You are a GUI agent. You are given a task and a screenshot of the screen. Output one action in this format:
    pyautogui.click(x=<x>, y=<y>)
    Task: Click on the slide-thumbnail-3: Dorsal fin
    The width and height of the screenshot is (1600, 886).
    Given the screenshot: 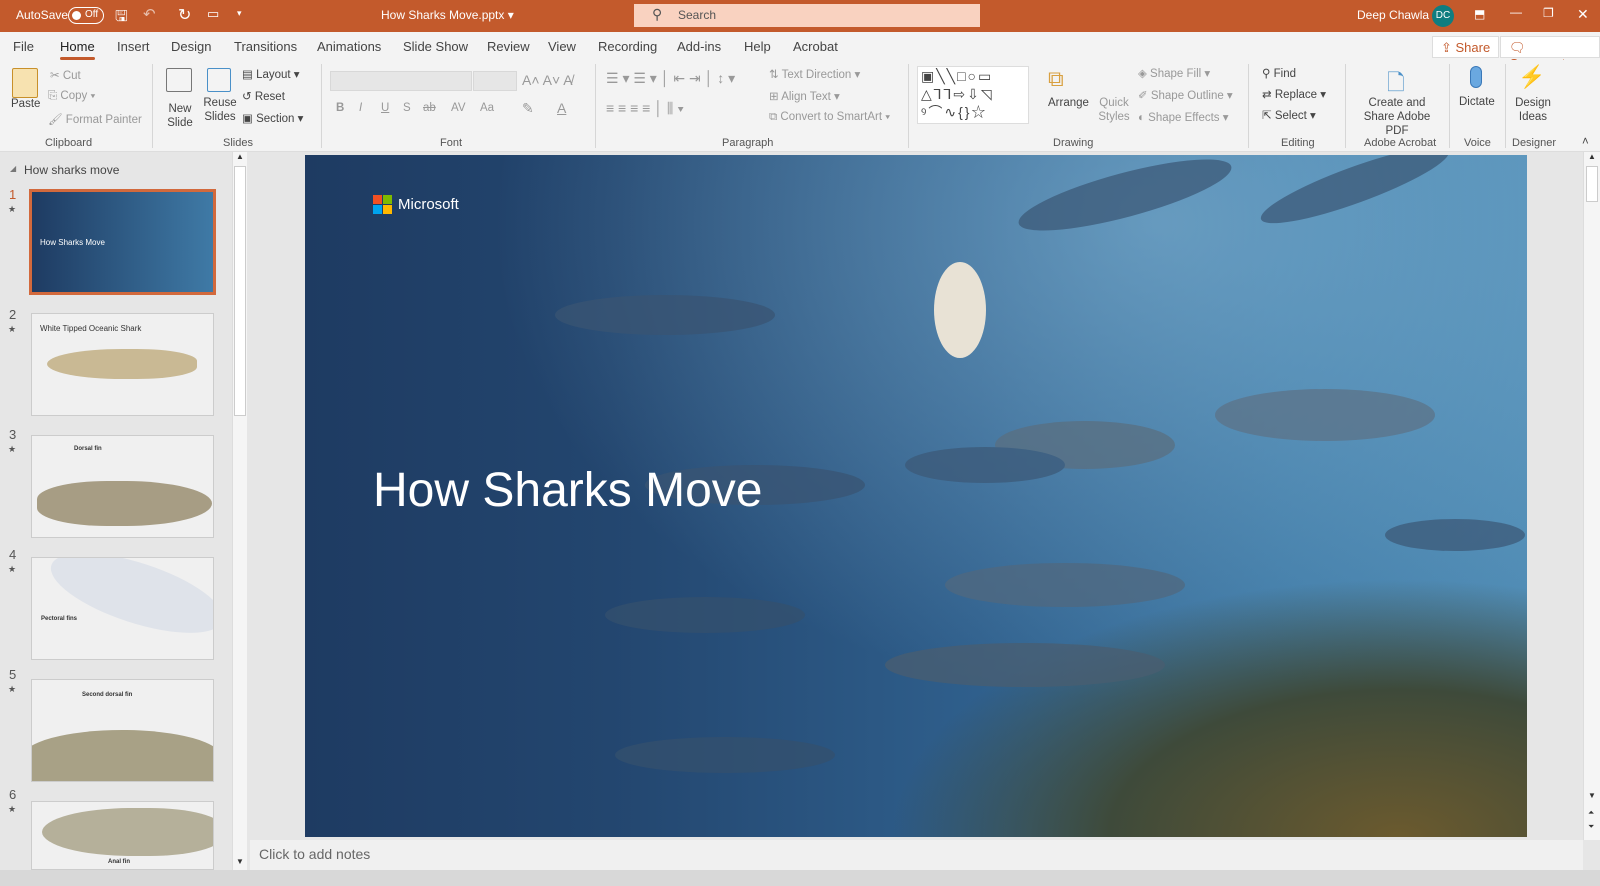 What is the action you would take?
    pyautogui.click(x=122, y=486)
    